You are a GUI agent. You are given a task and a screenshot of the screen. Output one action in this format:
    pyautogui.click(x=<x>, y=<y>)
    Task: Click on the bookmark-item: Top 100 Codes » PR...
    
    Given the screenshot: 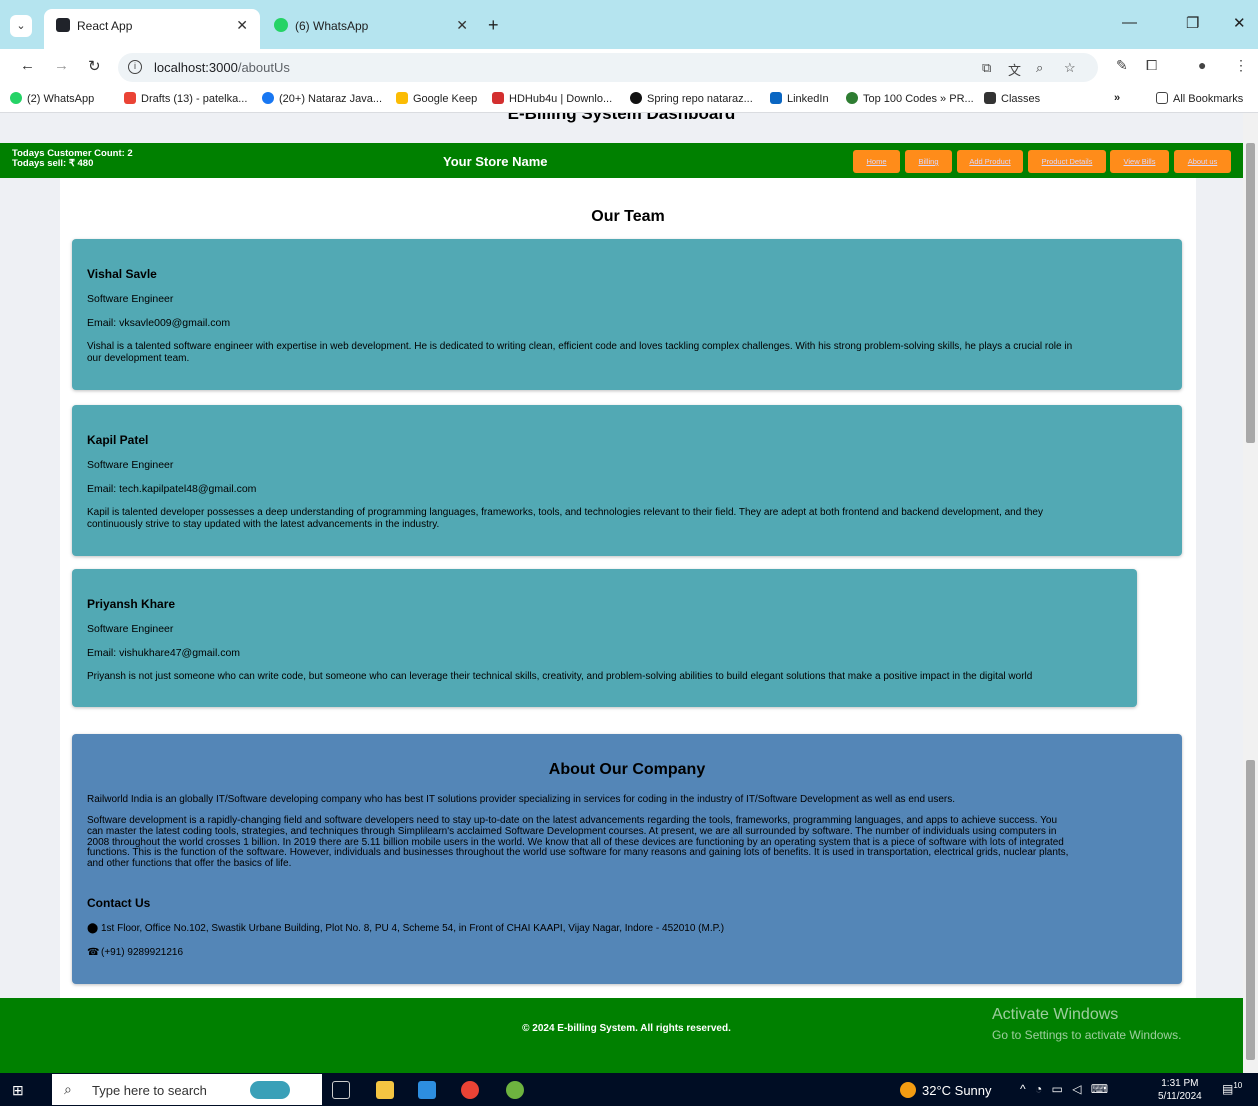 What is the action you would take?
    pyautogui.click(x=910, y=98)
    